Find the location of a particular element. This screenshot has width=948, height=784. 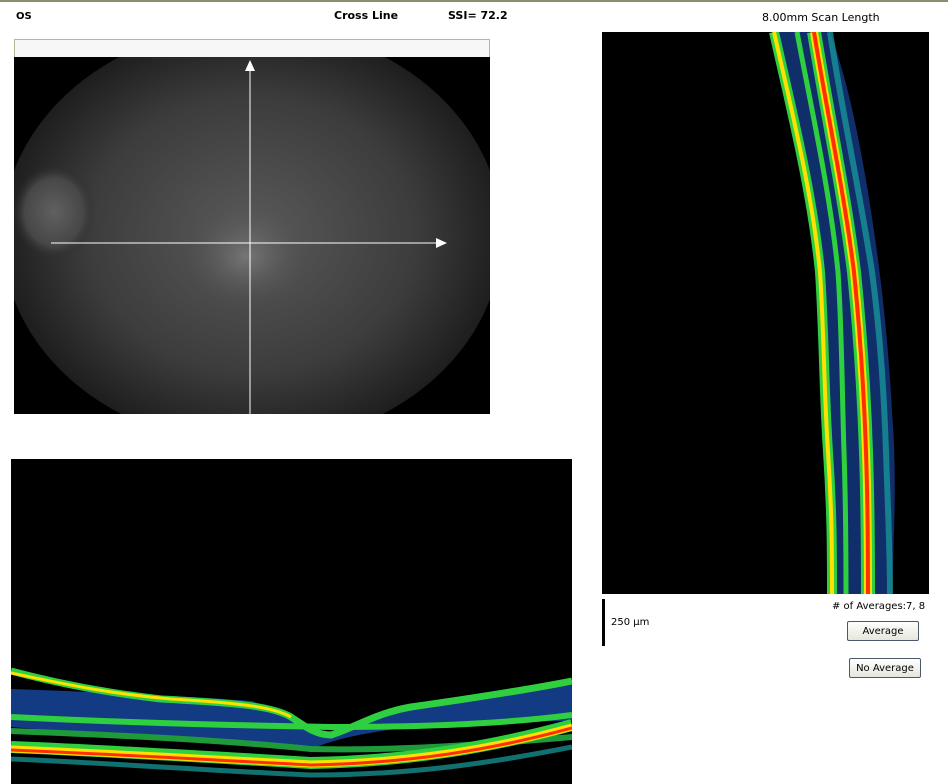

average-button: Average is located at coordinates (883, 631).